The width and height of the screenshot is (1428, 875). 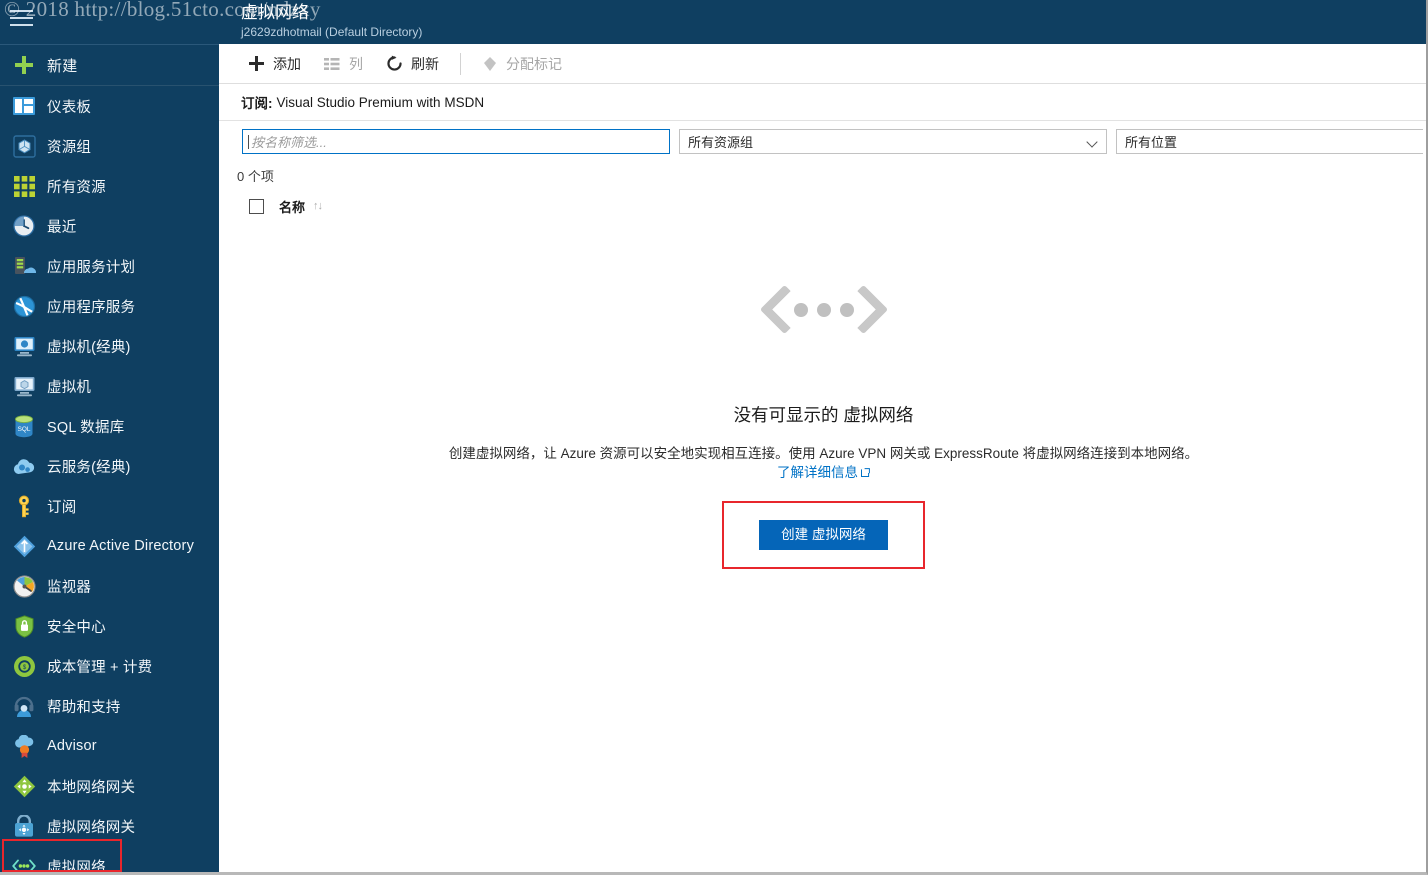 I want to click on dots-icon, so click(x=823, y=310).